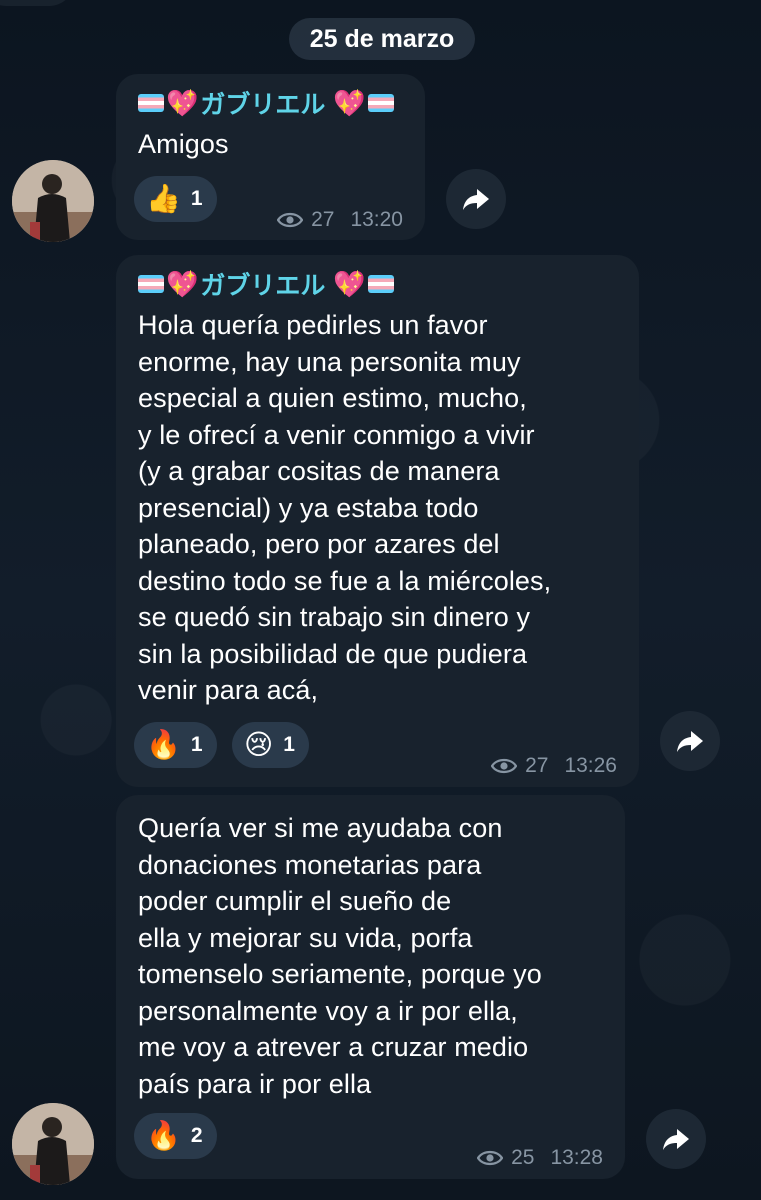 The height and width of the screenshot is (1200, 761). I want to click on date-separator: 25 de marzo, so click(382, 39).